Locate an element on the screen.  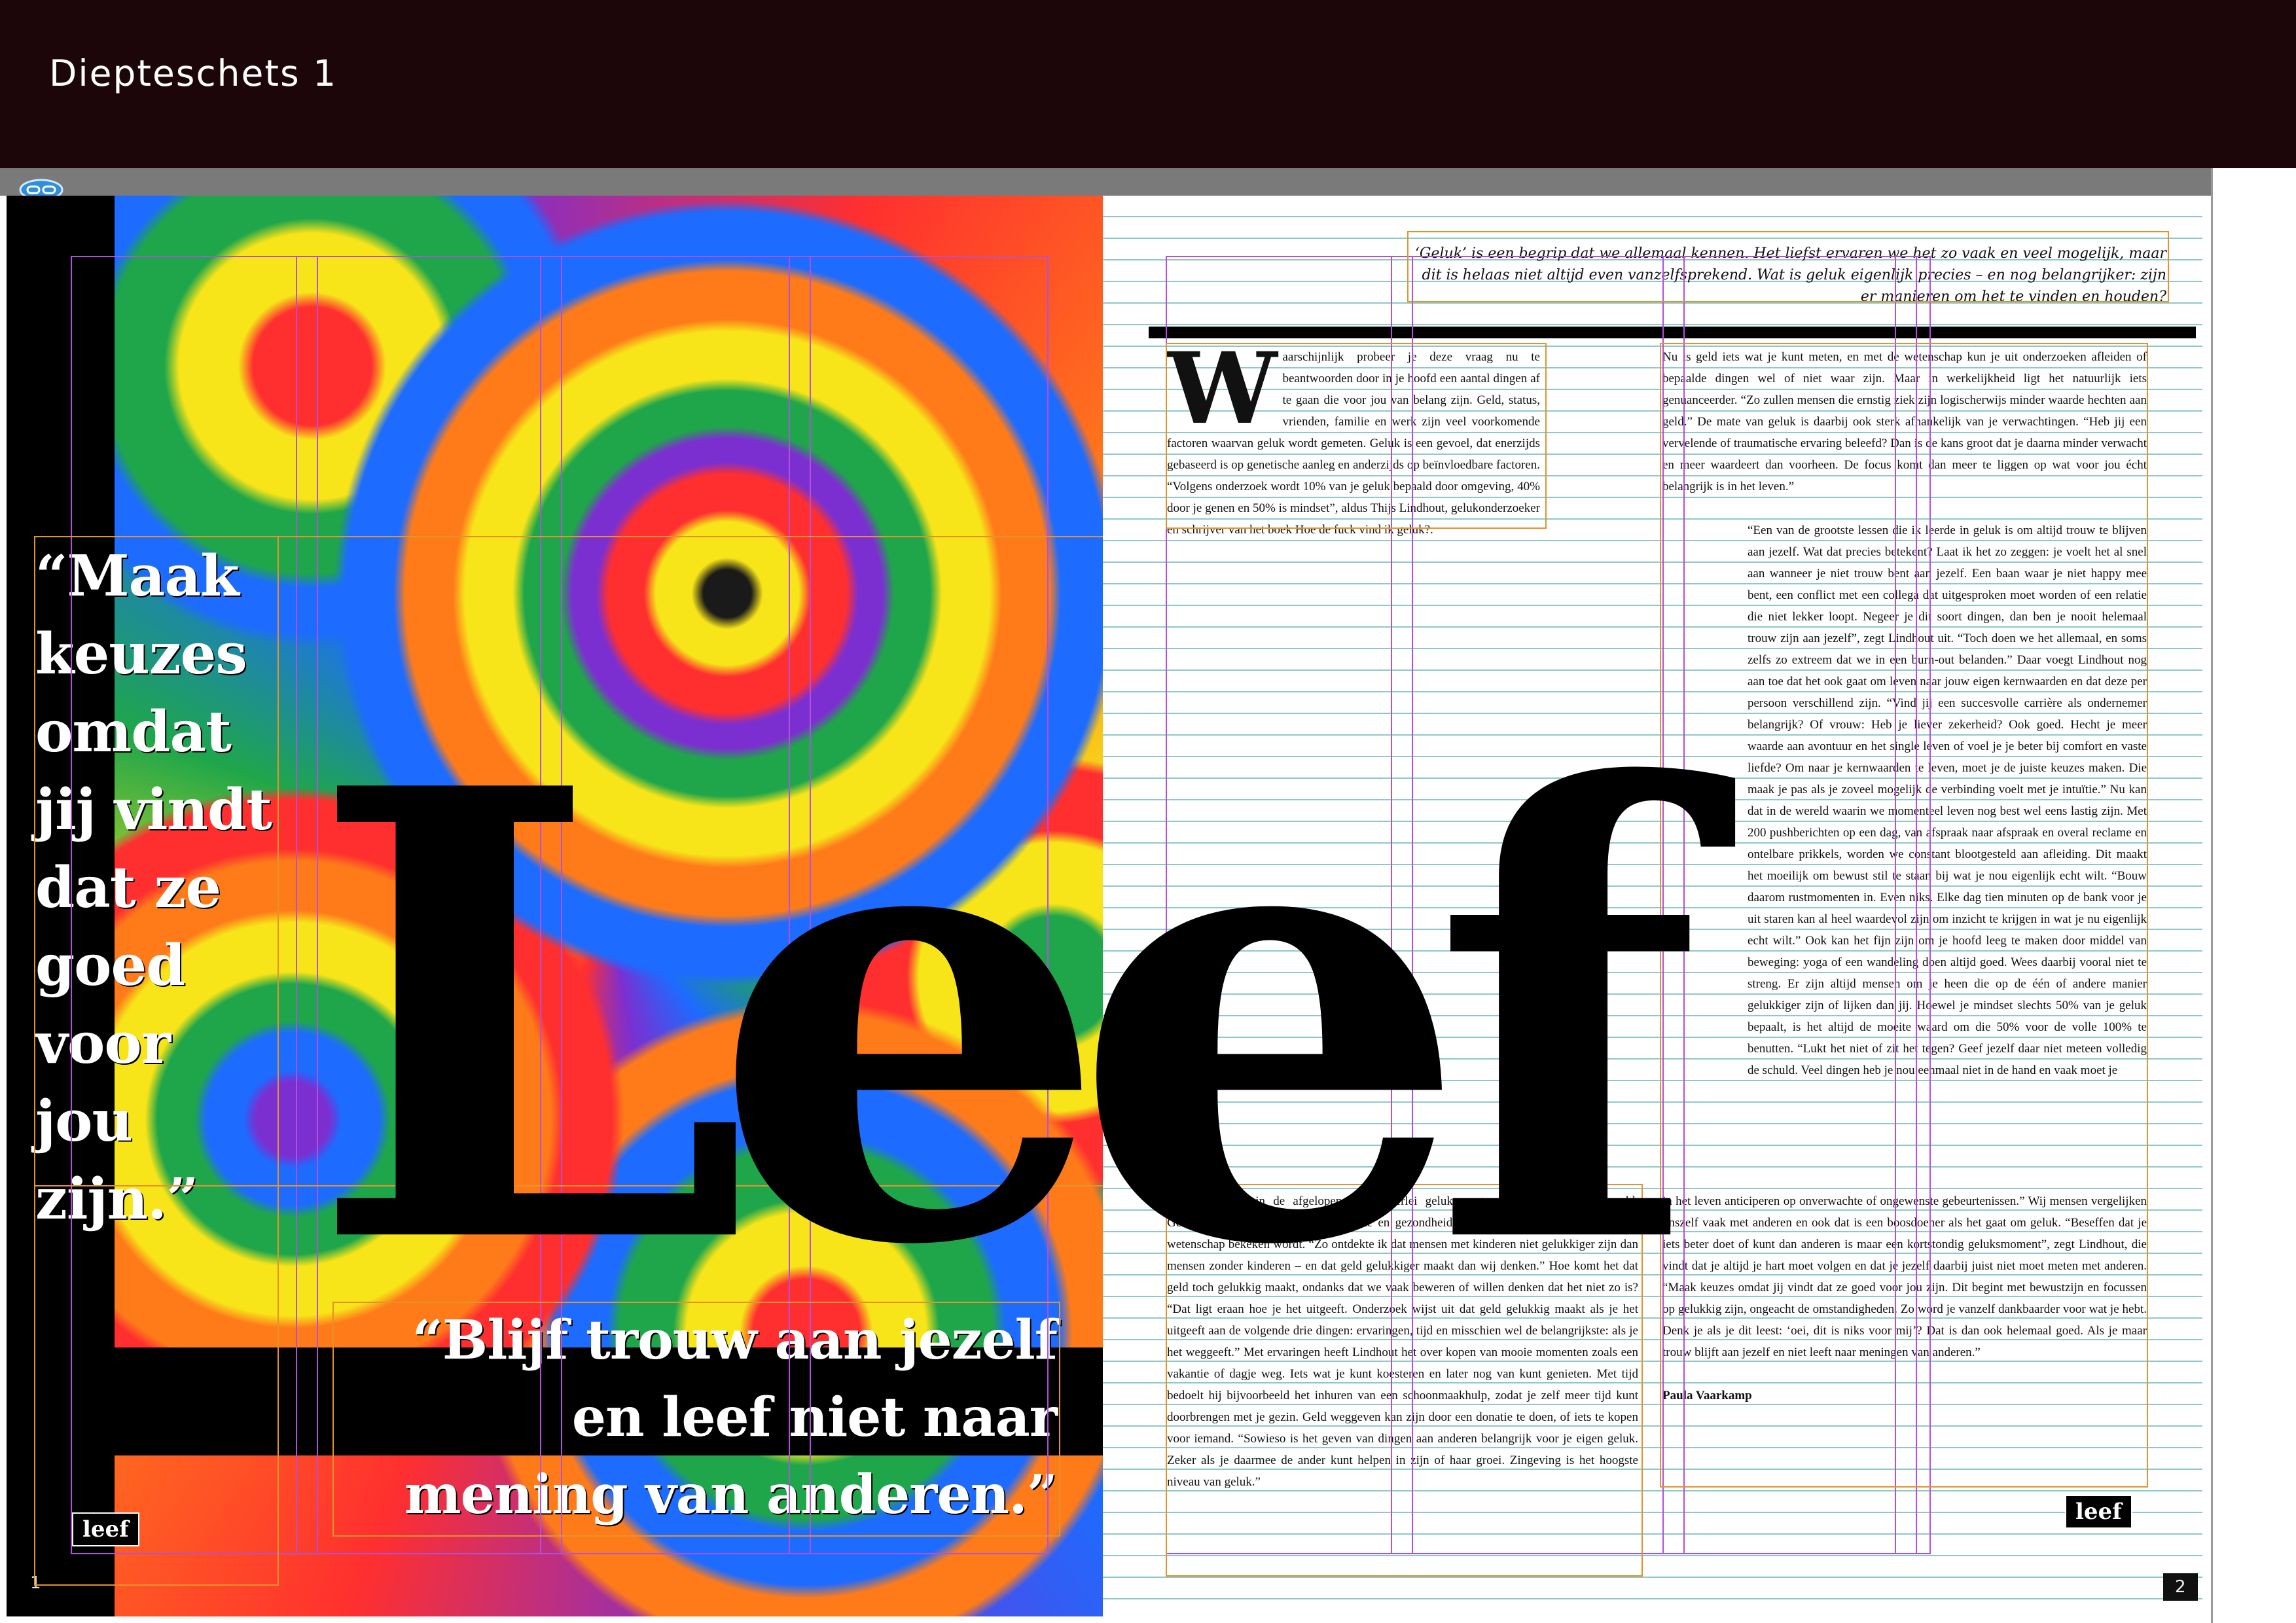
author-credit: Paula Vaarkamp is located at coordinates (1707, 1395).